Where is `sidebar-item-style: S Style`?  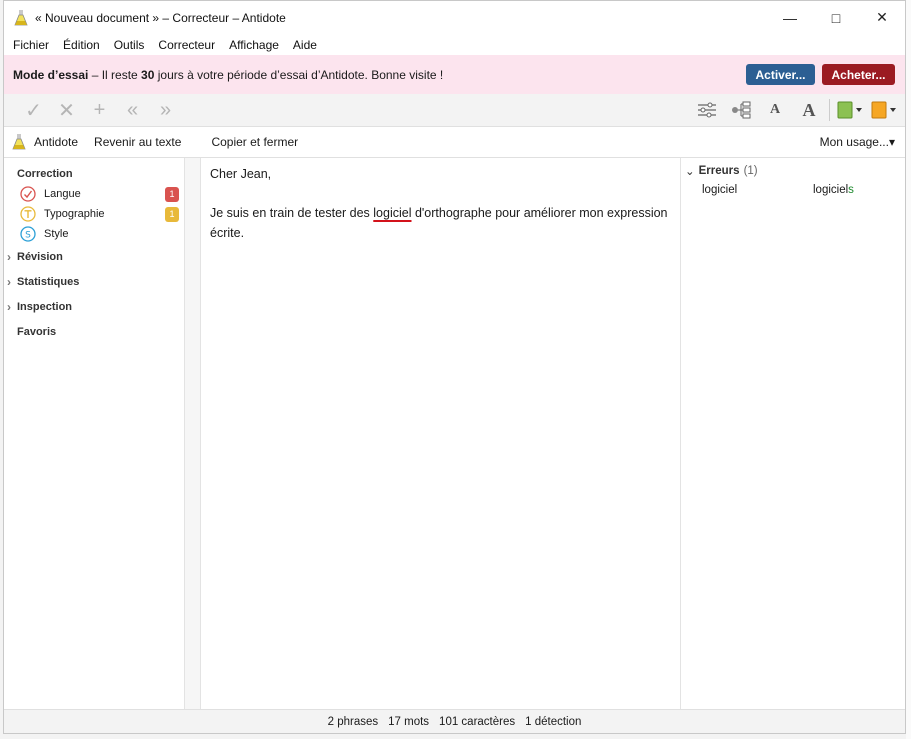 sidebar-item-style: S Style is located at coordinates (94, 234).